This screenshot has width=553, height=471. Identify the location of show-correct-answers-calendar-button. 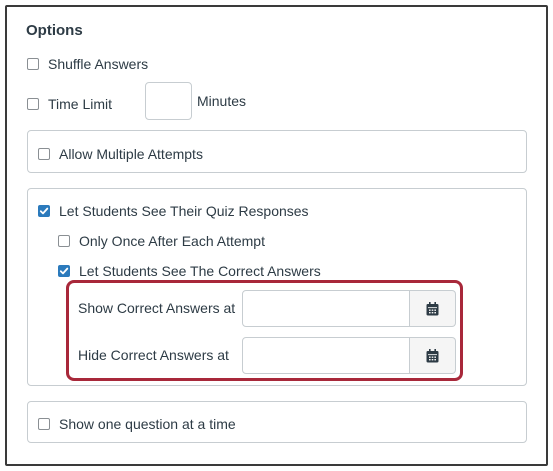
(433, 308).